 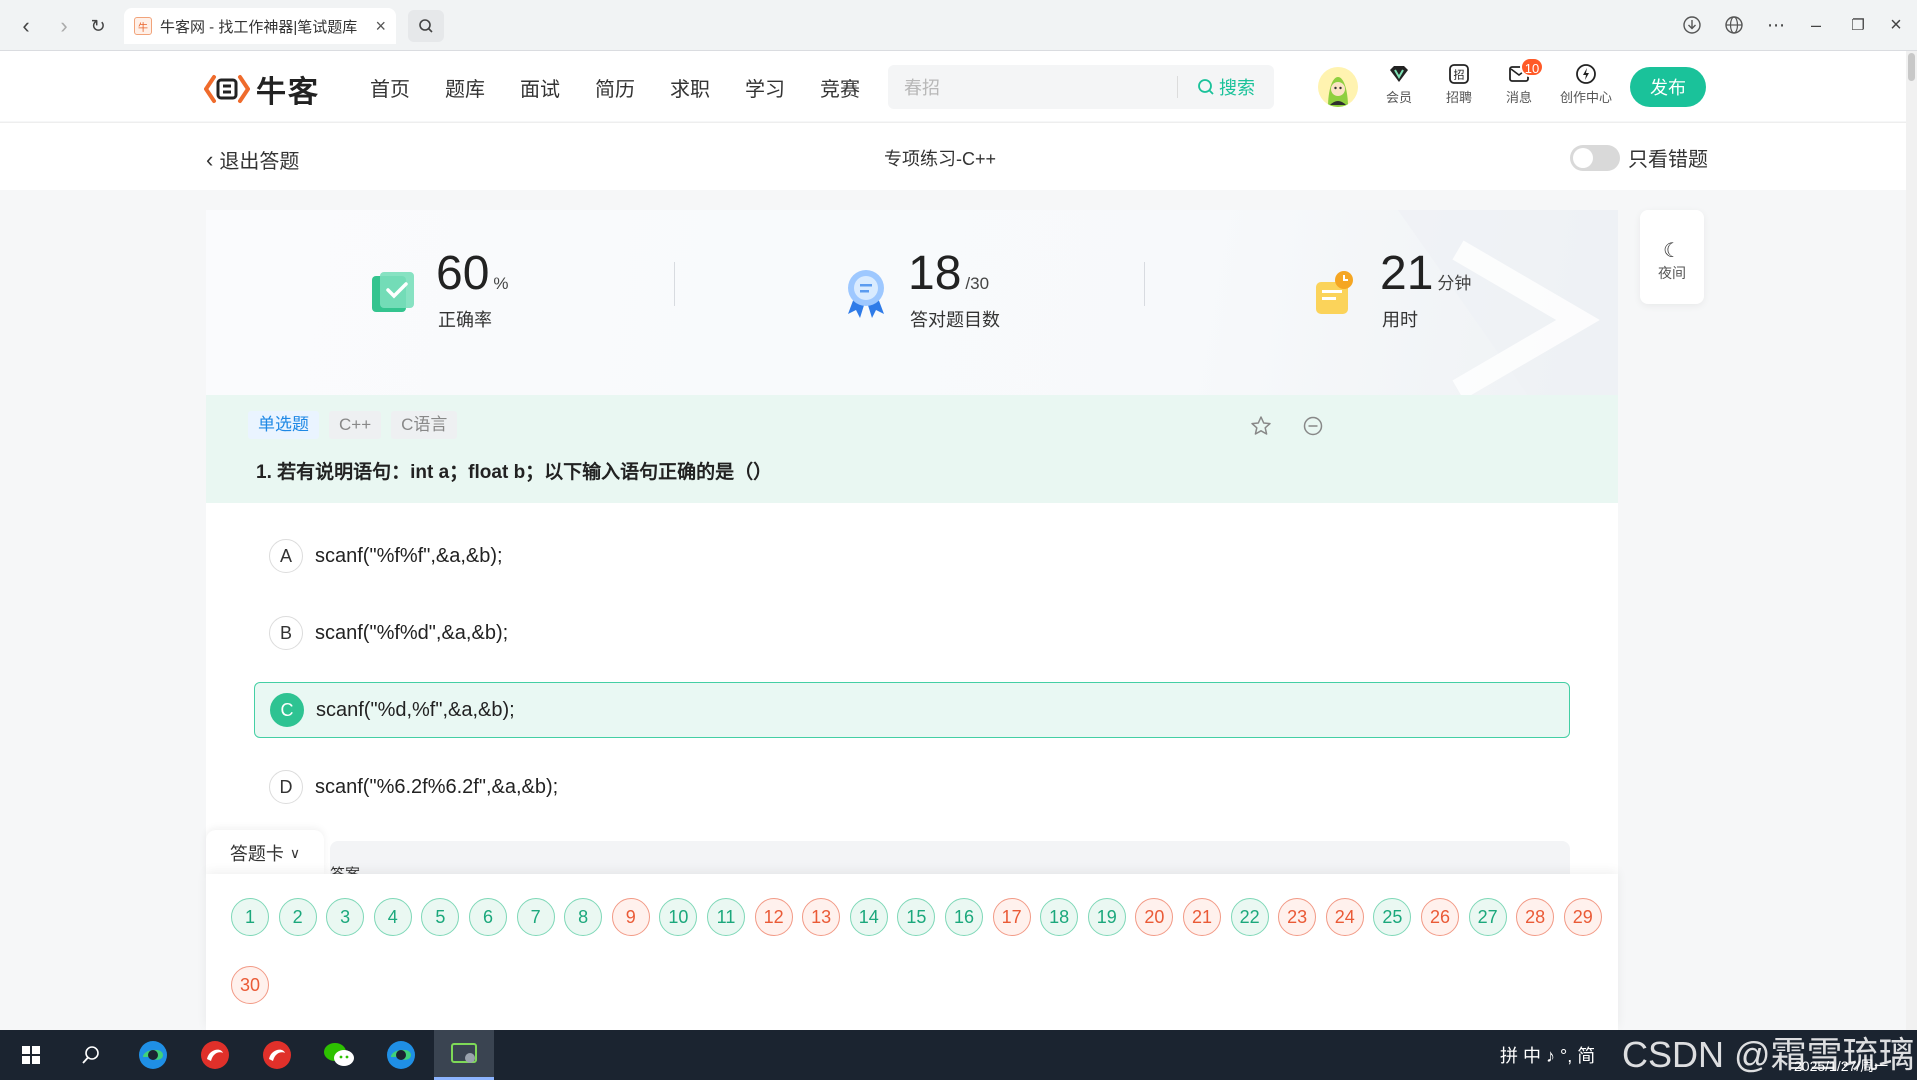 I want to click on windows-start-icon, so click(x=31, y=1055).